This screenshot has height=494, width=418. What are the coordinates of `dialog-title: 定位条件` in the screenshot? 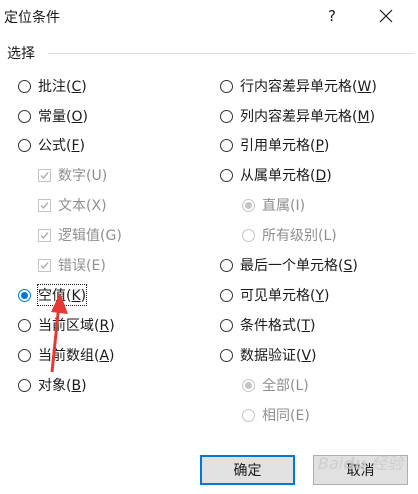 It's located at (32, 18).